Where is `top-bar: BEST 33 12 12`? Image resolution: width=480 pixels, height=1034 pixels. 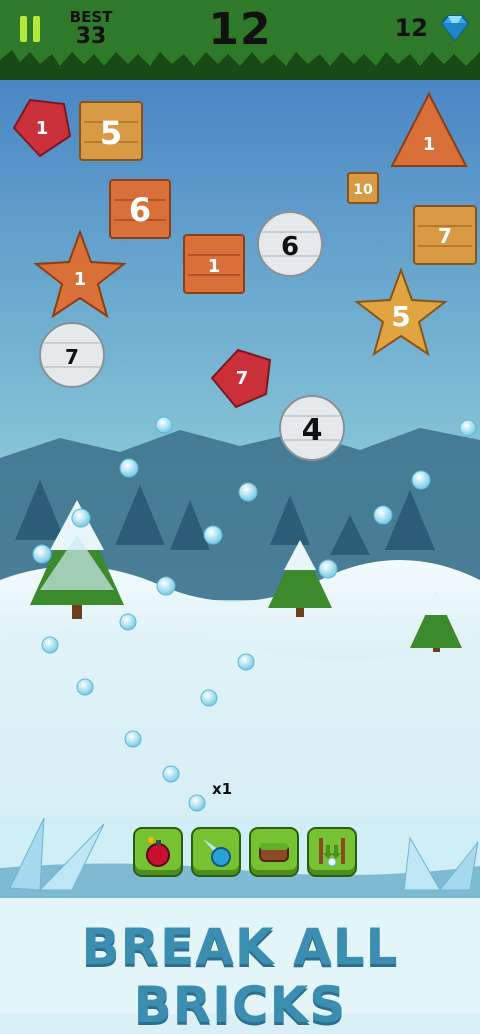 top-bar: BEST 33 12 12 is located at coordinates (240, 40).